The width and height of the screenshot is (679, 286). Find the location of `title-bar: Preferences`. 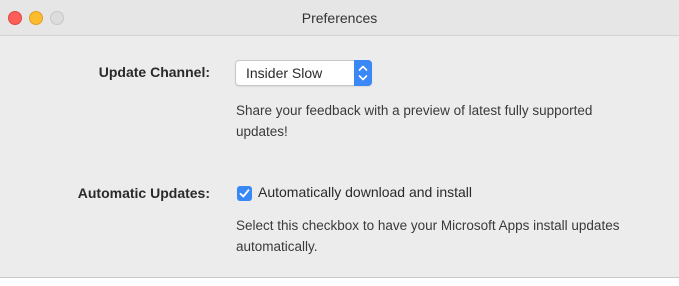

title-bar: Preferences is located at coordinates (339, 18).